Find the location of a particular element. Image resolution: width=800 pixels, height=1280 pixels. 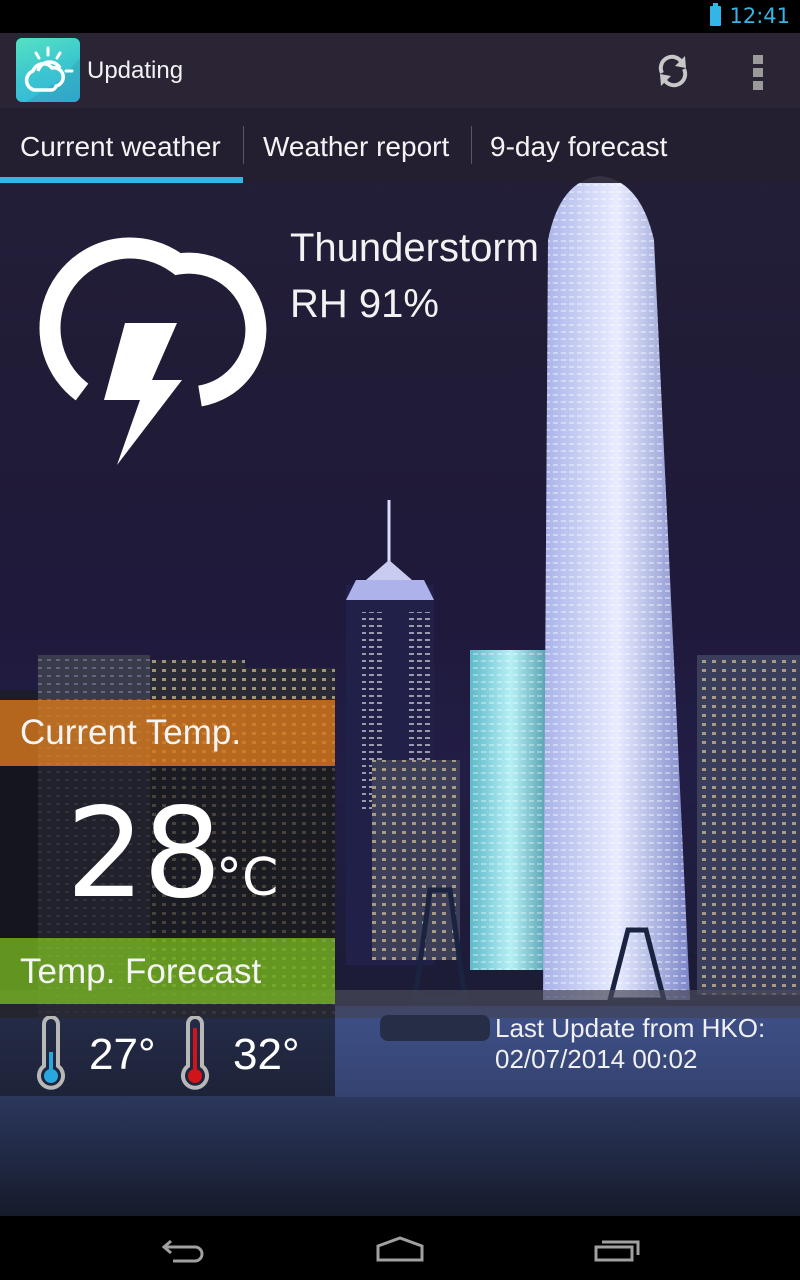

more-vert-icon is located at coordinates (758, 59).